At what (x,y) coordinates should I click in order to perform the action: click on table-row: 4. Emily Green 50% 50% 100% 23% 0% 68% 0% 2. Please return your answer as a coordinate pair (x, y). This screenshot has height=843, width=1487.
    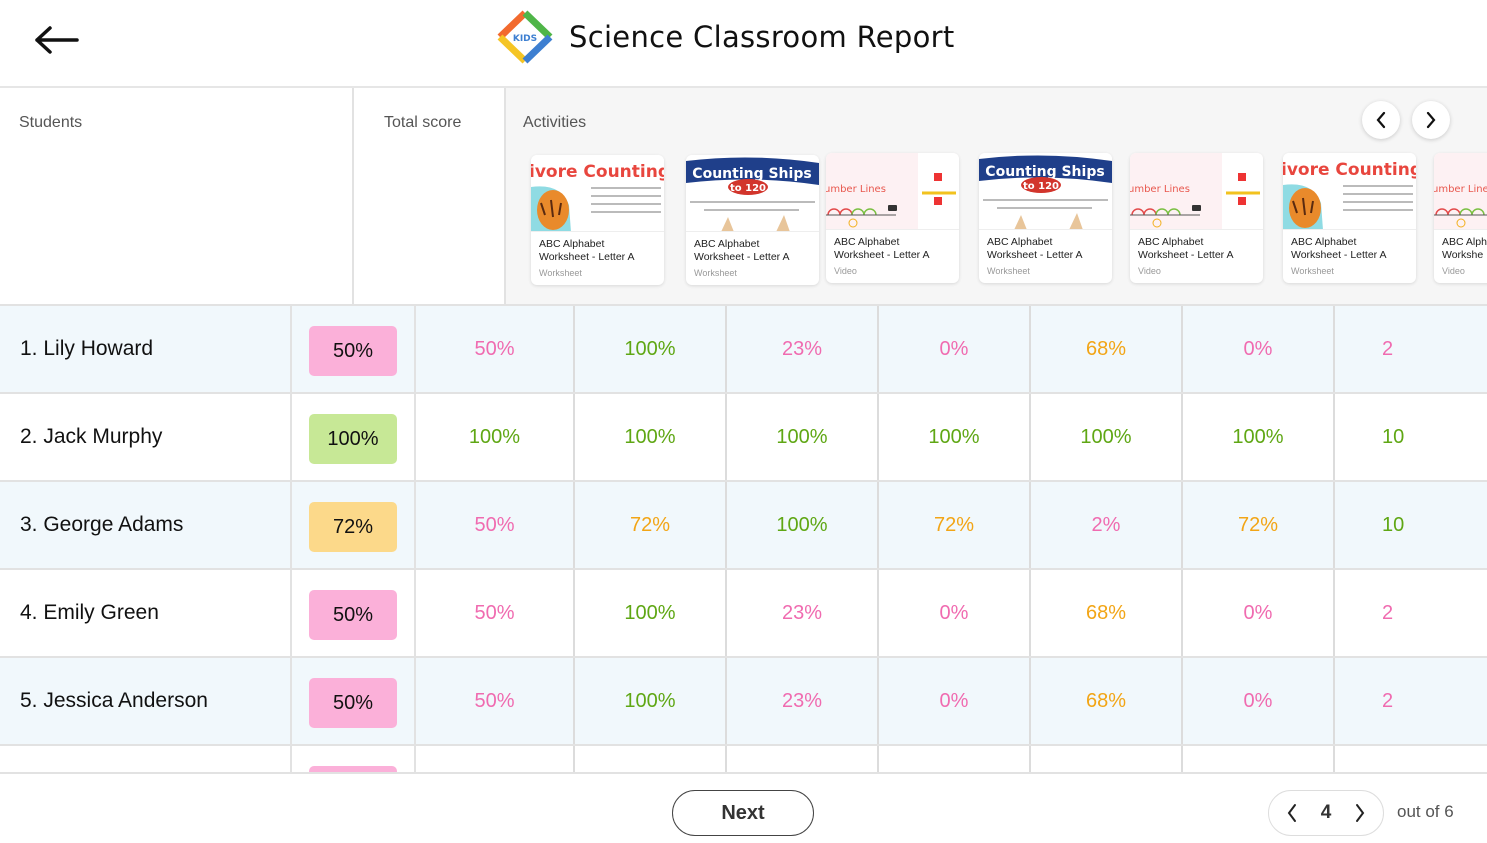
    Looking at the image, I should click on (743, 614).